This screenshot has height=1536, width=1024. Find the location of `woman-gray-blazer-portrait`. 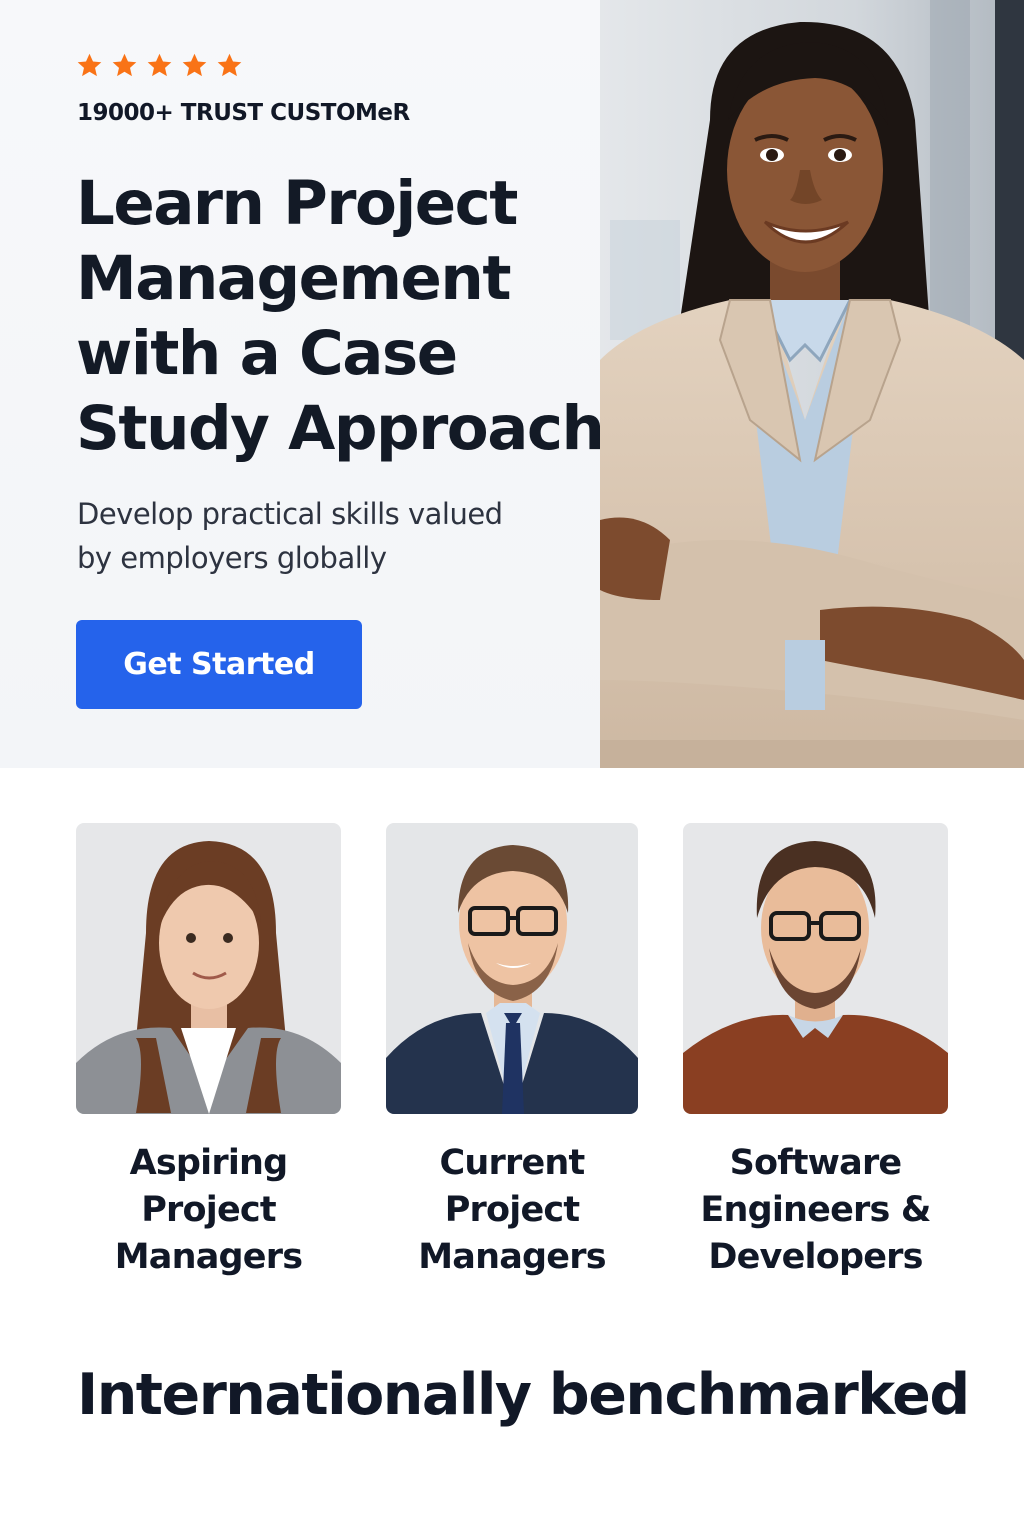

woman-gray-blazer-portrait is located at coordinates (208, 968).